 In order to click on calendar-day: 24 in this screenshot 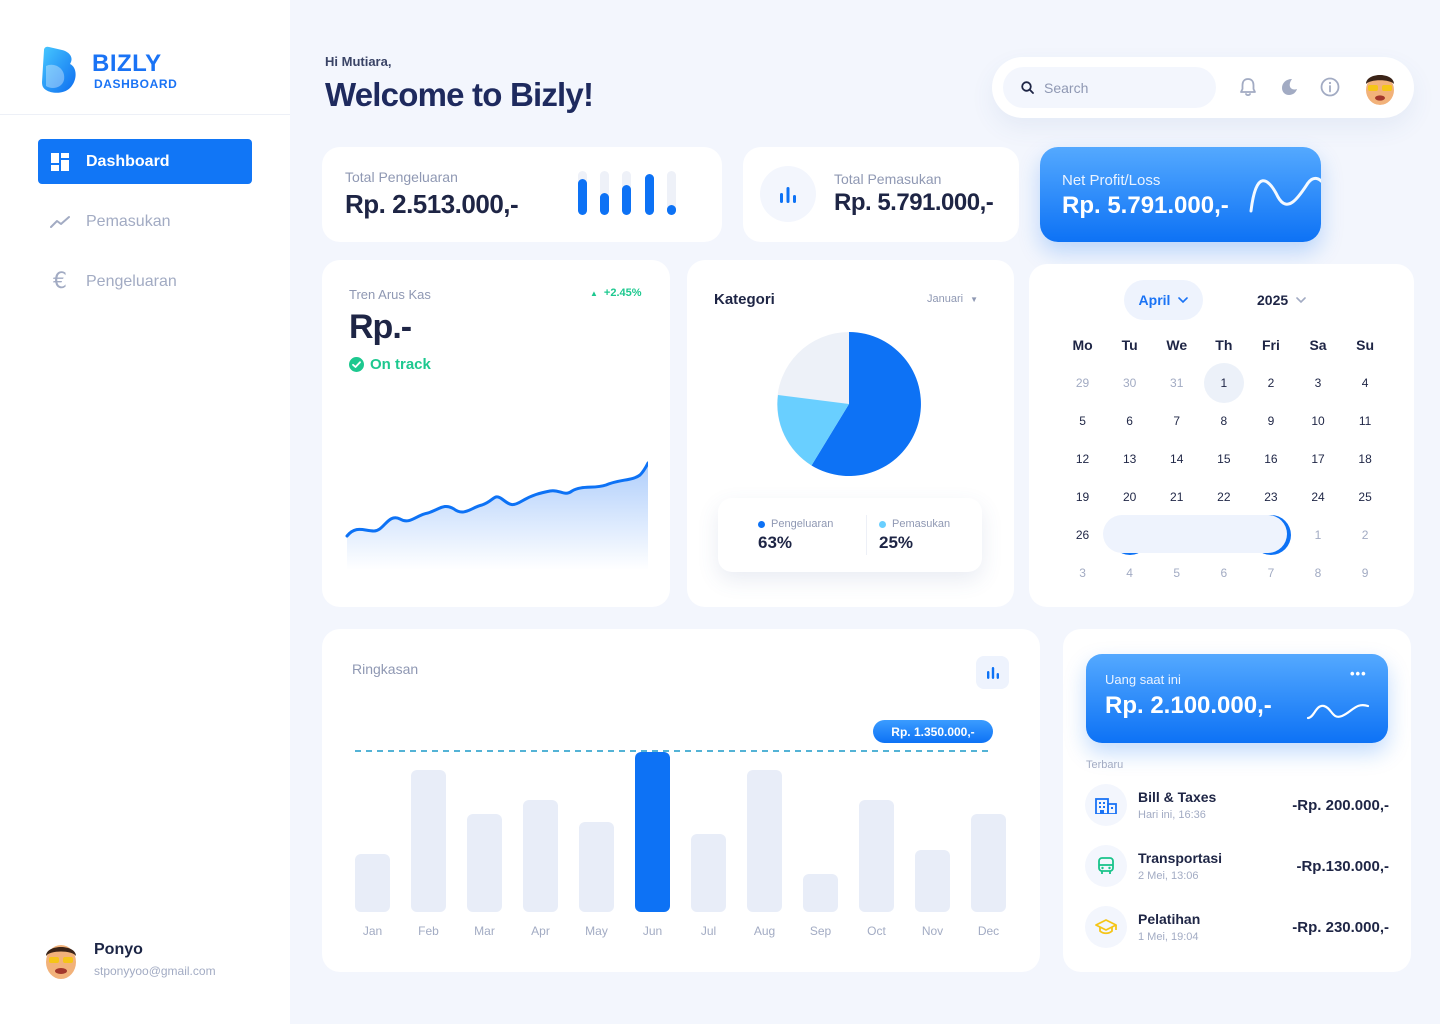, I will do `click(1317, 497)`.